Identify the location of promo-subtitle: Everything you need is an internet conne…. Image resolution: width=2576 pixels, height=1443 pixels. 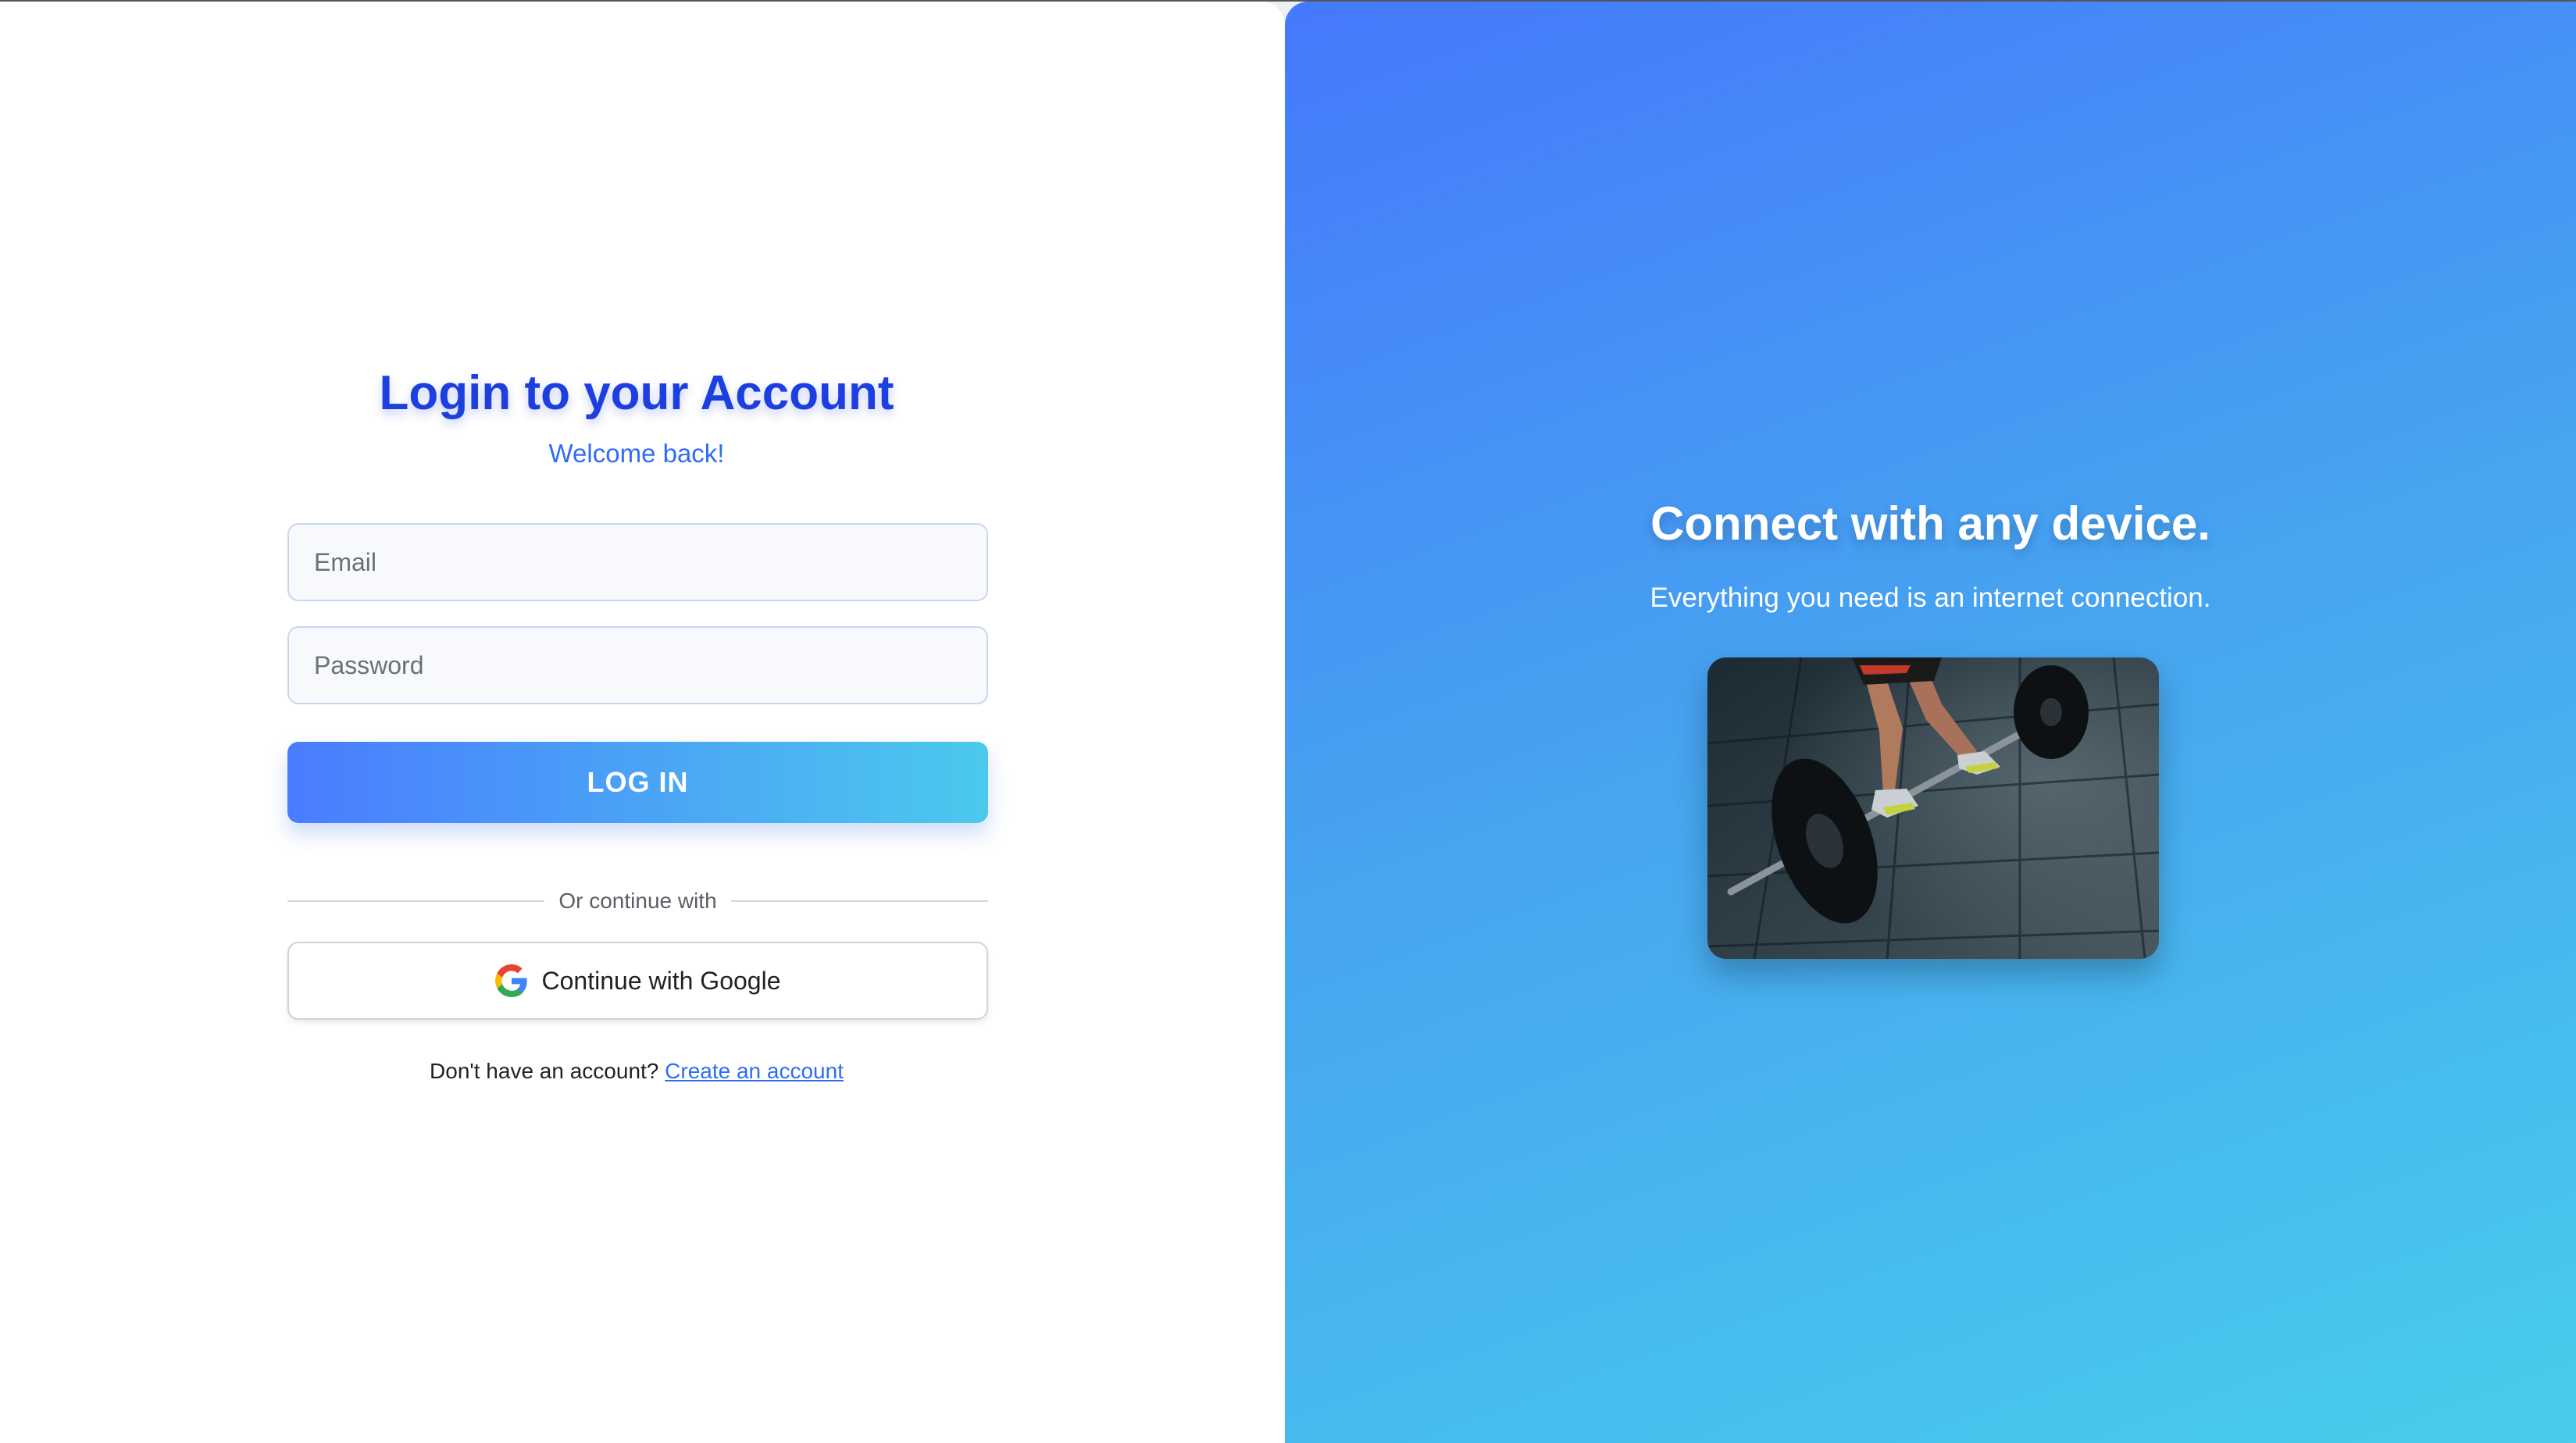
(1930, 598).